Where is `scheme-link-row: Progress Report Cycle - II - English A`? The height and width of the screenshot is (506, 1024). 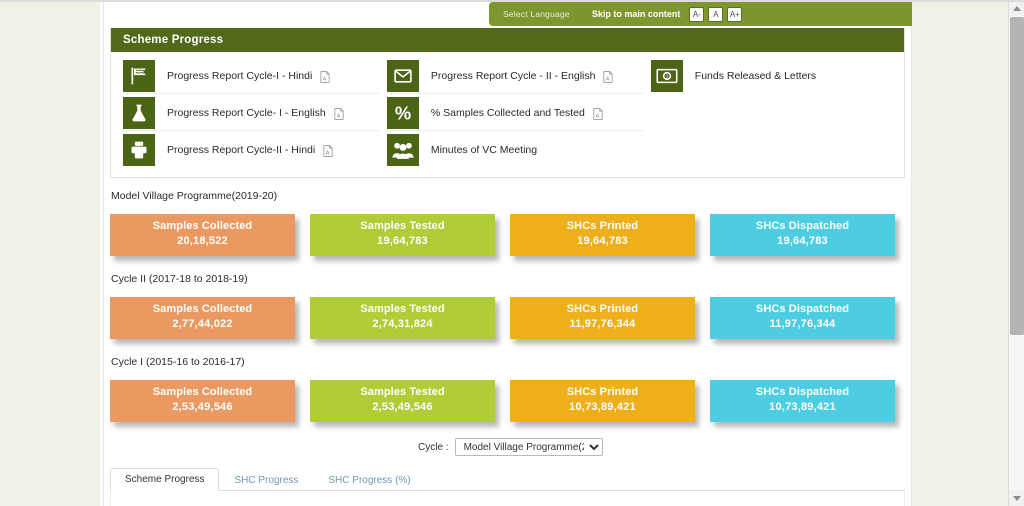 scheme-link-row: Progress Report Cycle - II - English A is located at coordinates (514, 76).